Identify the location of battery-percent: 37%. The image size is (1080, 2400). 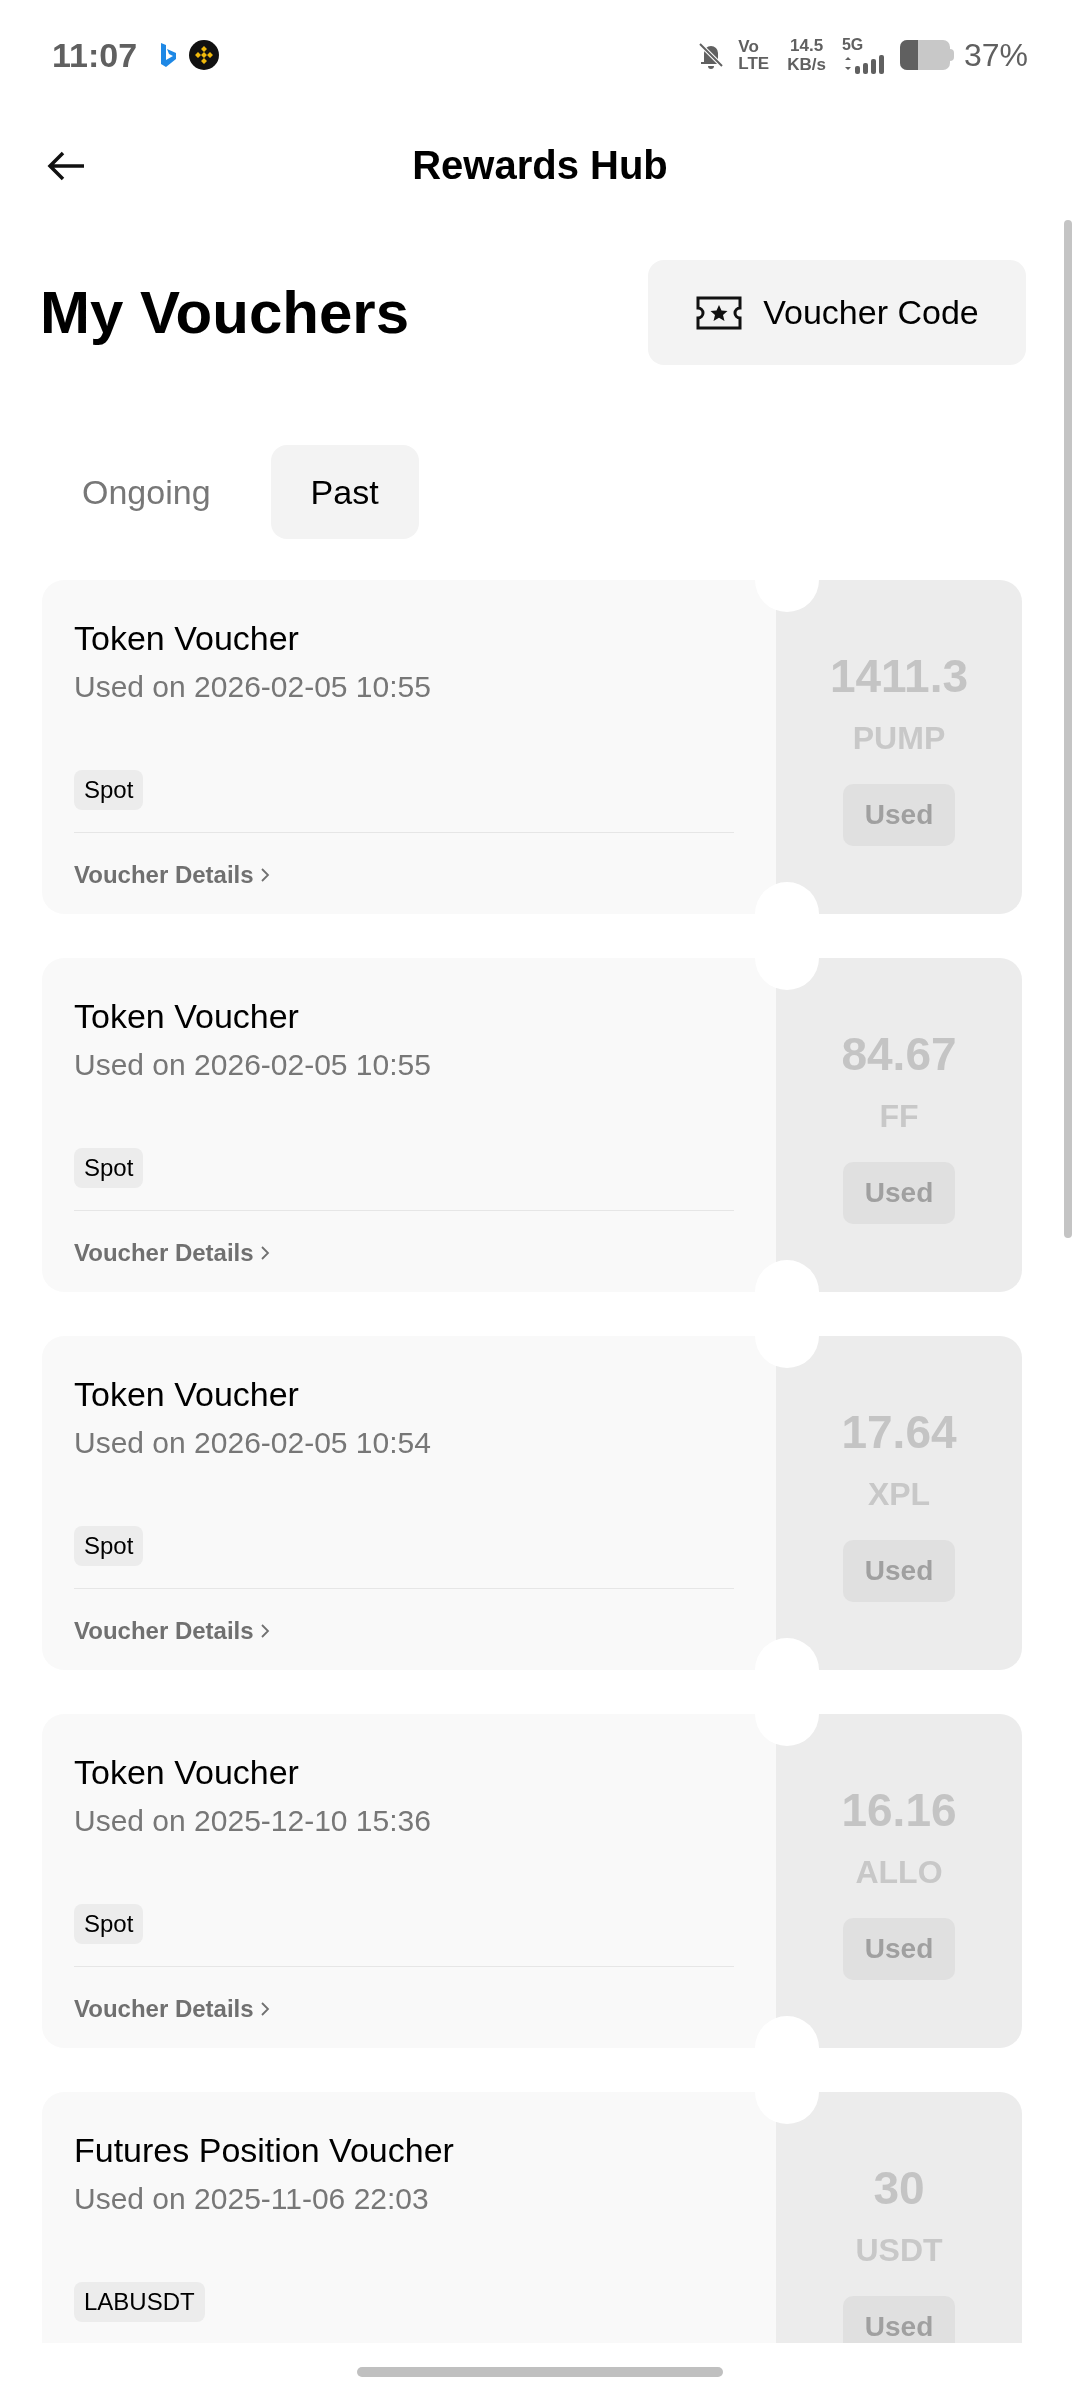
(995, 55).